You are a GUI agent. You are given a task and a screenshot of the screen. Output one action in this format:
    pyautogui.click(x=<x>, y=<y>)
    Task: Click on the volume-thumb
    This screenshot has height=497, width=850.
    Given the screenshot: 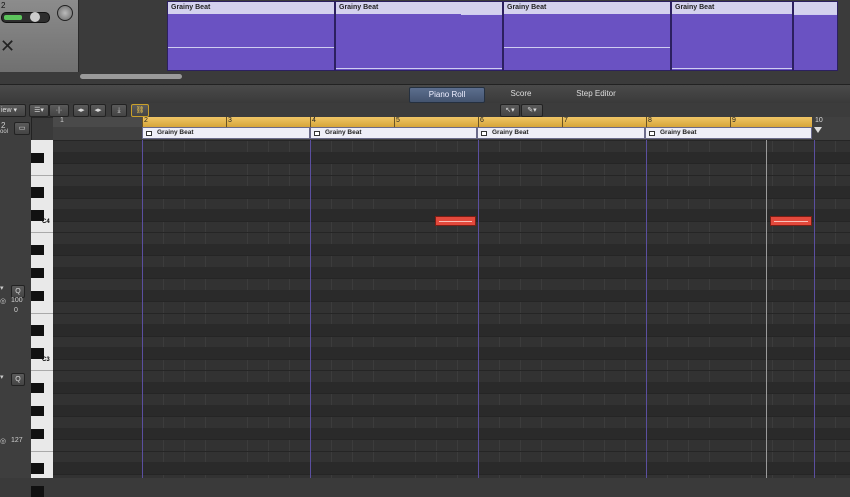 What is the action you would take?
    pyautogui.click(x=35, y=17)
    